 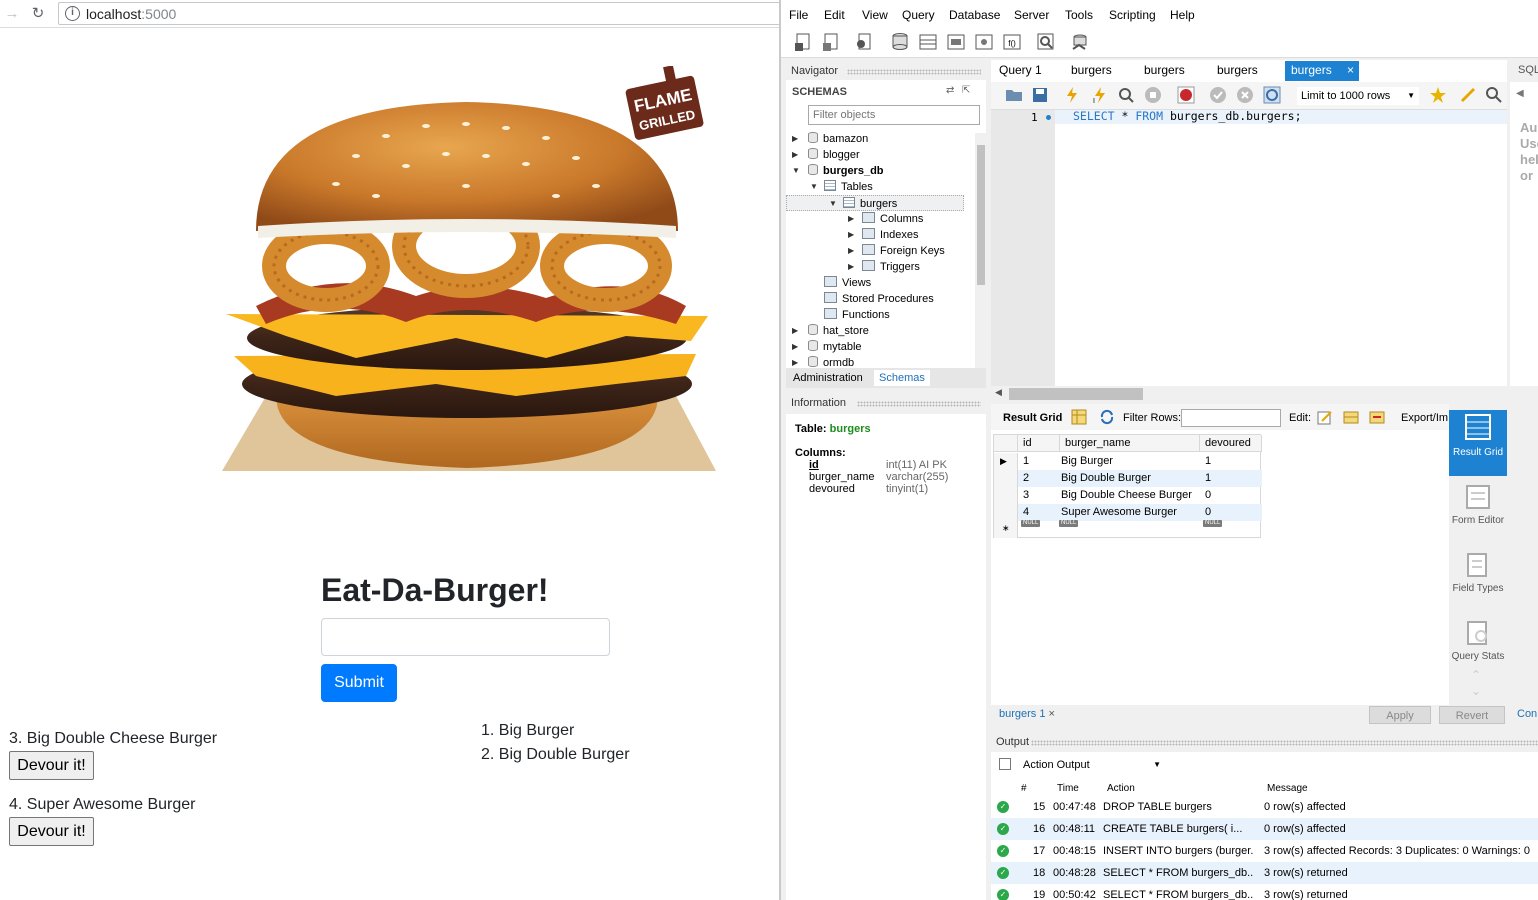 I want to click on tab-schemas: Schemas, so click(x=902, y=378).